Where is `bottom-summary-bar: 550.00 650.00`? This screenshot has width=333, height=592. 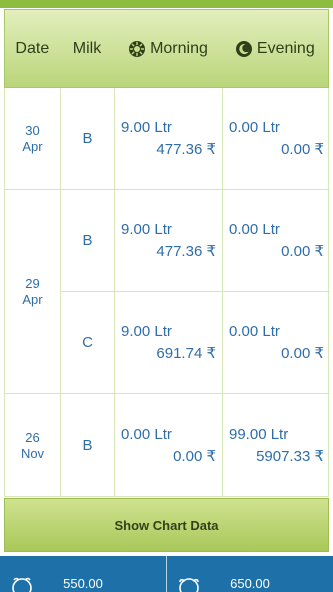
bottom-summary-bar: 550.00 650.00 is located at coordinates (166, 574).